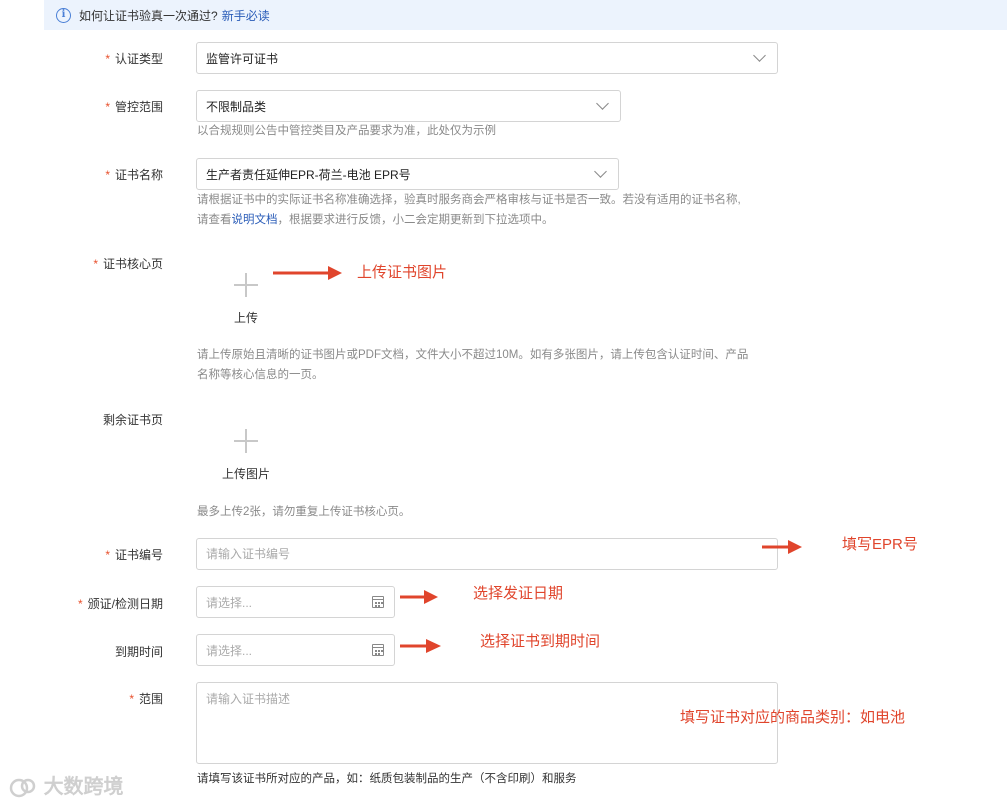 The image size is (1007, 805). I want to click on annotation-scope: 填写证书对应的商品类别：如电池, so click(793, 717).